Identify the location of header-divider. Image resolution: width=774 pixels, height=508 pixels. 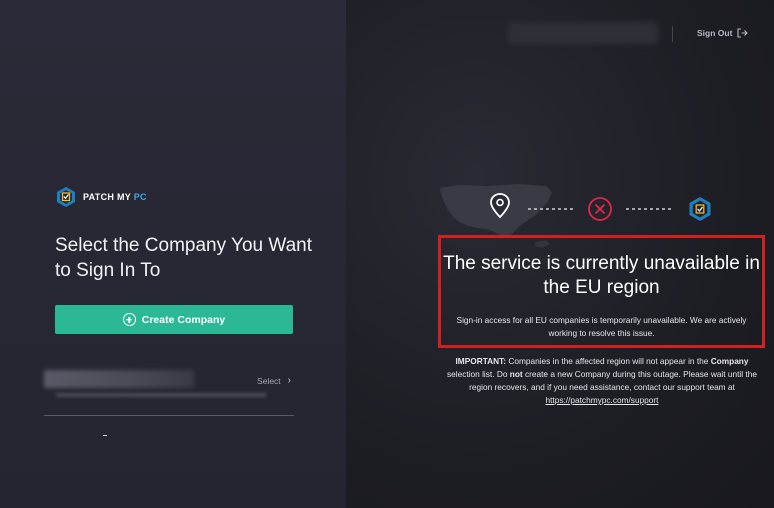
(672, 34).